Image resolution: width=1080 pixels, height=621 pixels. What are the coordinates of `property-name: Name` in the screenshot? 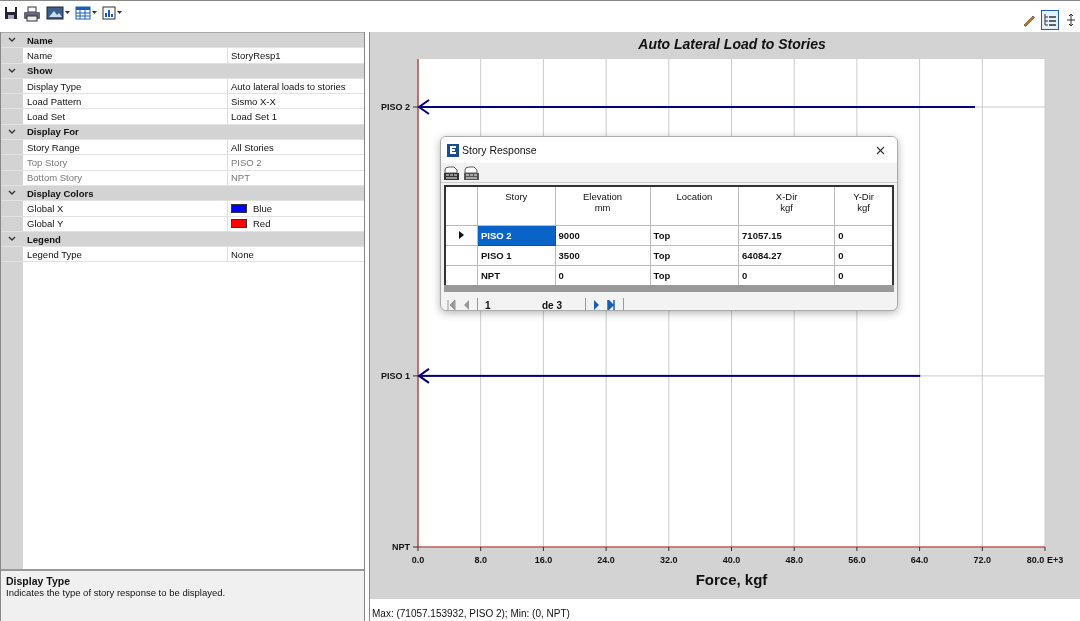 It's located at (125, 55).